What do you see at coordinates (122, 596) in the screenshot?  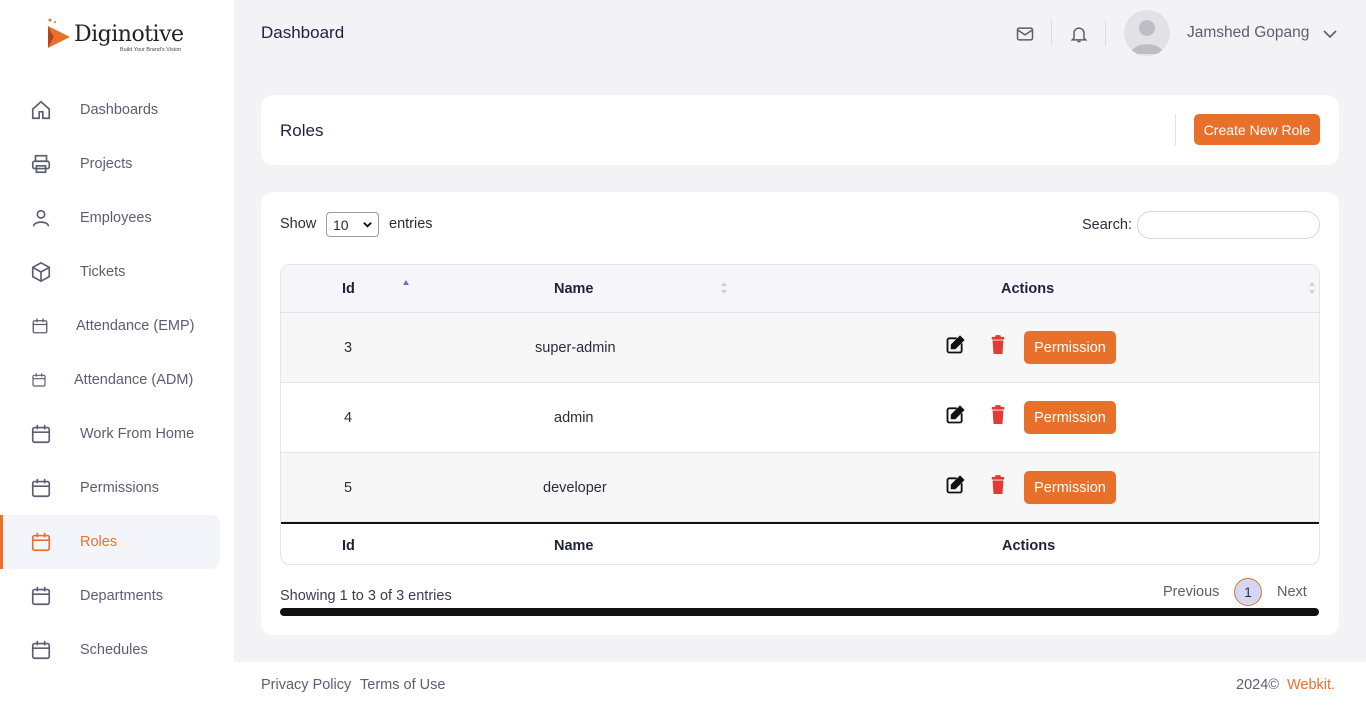 I see `sidebar-item-label: Departments` at bounding box center [122, 596].